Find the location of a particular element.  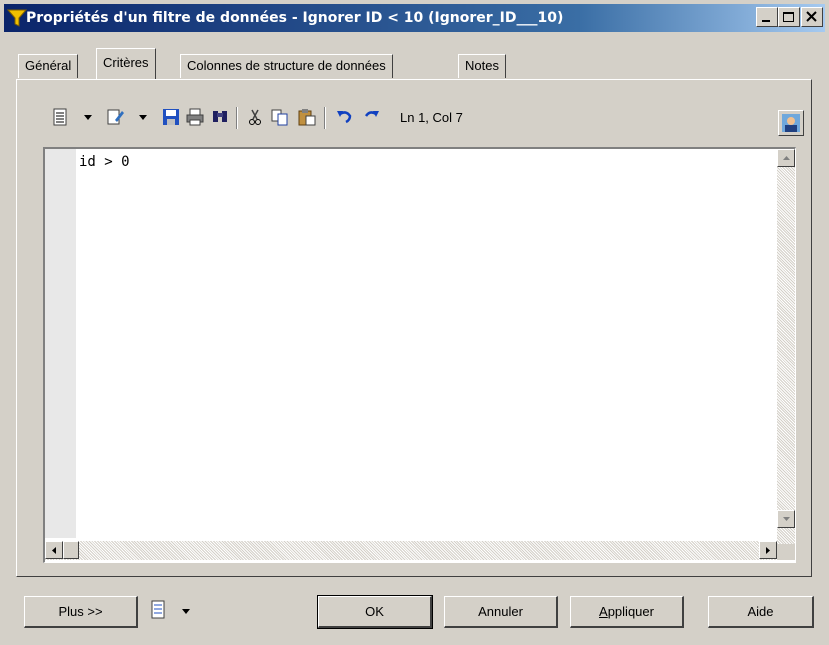

find-icon is located at coordinates (220, 116).